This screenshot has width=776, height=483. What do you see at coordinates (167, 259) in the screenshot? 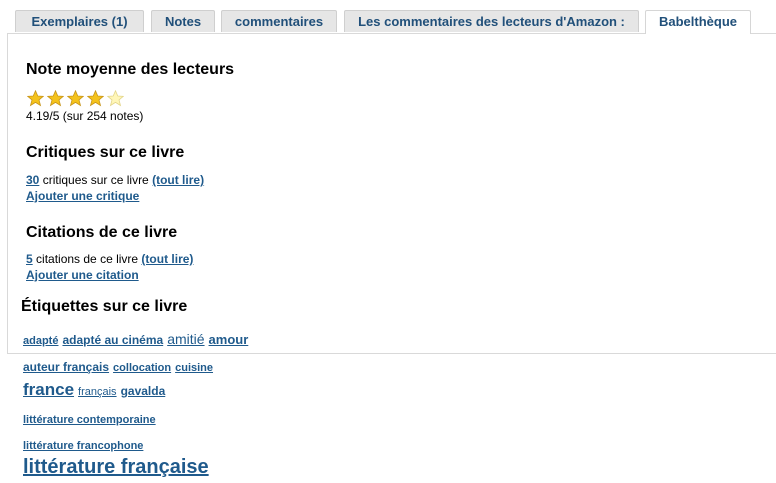
I see `quotes-read-all-link: (tout lire)` at bounding box center [167, 259].